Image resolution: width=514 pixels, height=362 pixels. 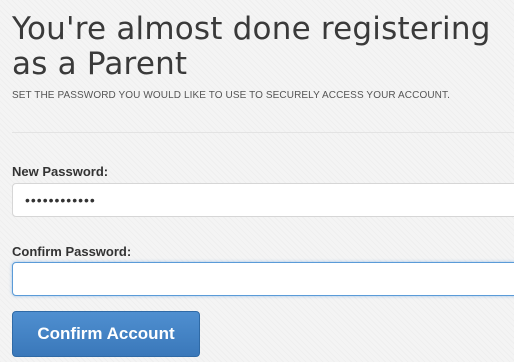 I want to click on confirm-account-button: Confirm Account, so click(x=106, y=334).